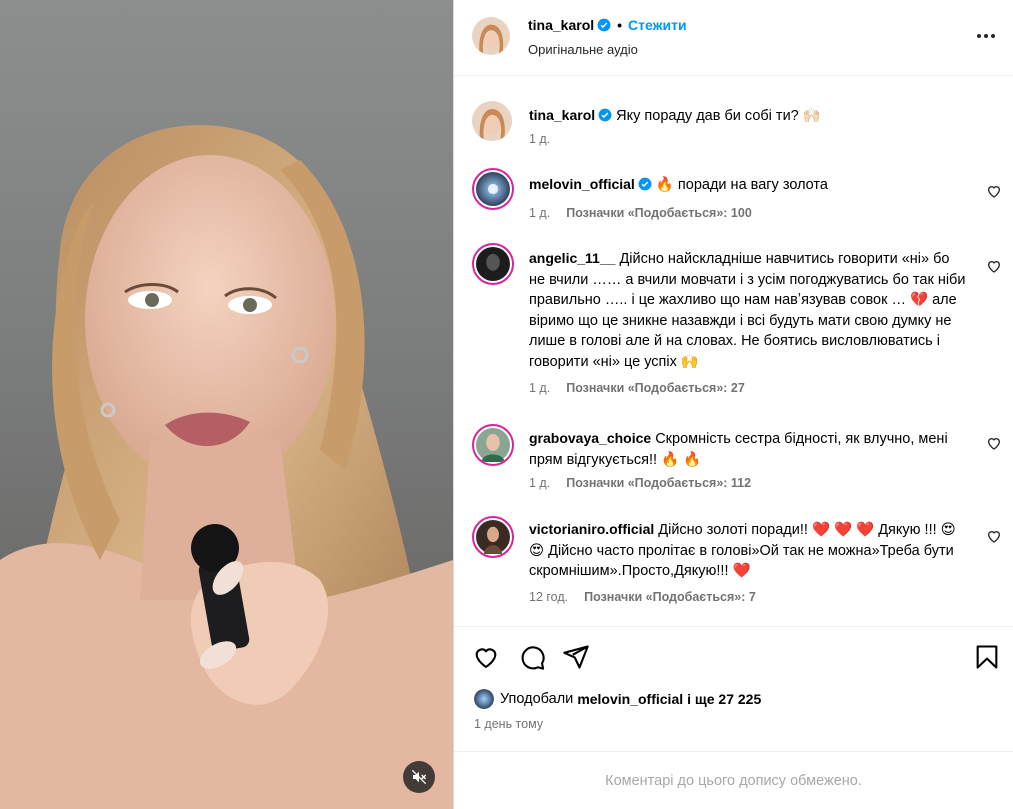 The width and height of the screenshot is (1013, 809). What do you see at coordinates (657, 25) in the screenshot?
I see `follow-button: Стежити` at bounding box center [657, 25].